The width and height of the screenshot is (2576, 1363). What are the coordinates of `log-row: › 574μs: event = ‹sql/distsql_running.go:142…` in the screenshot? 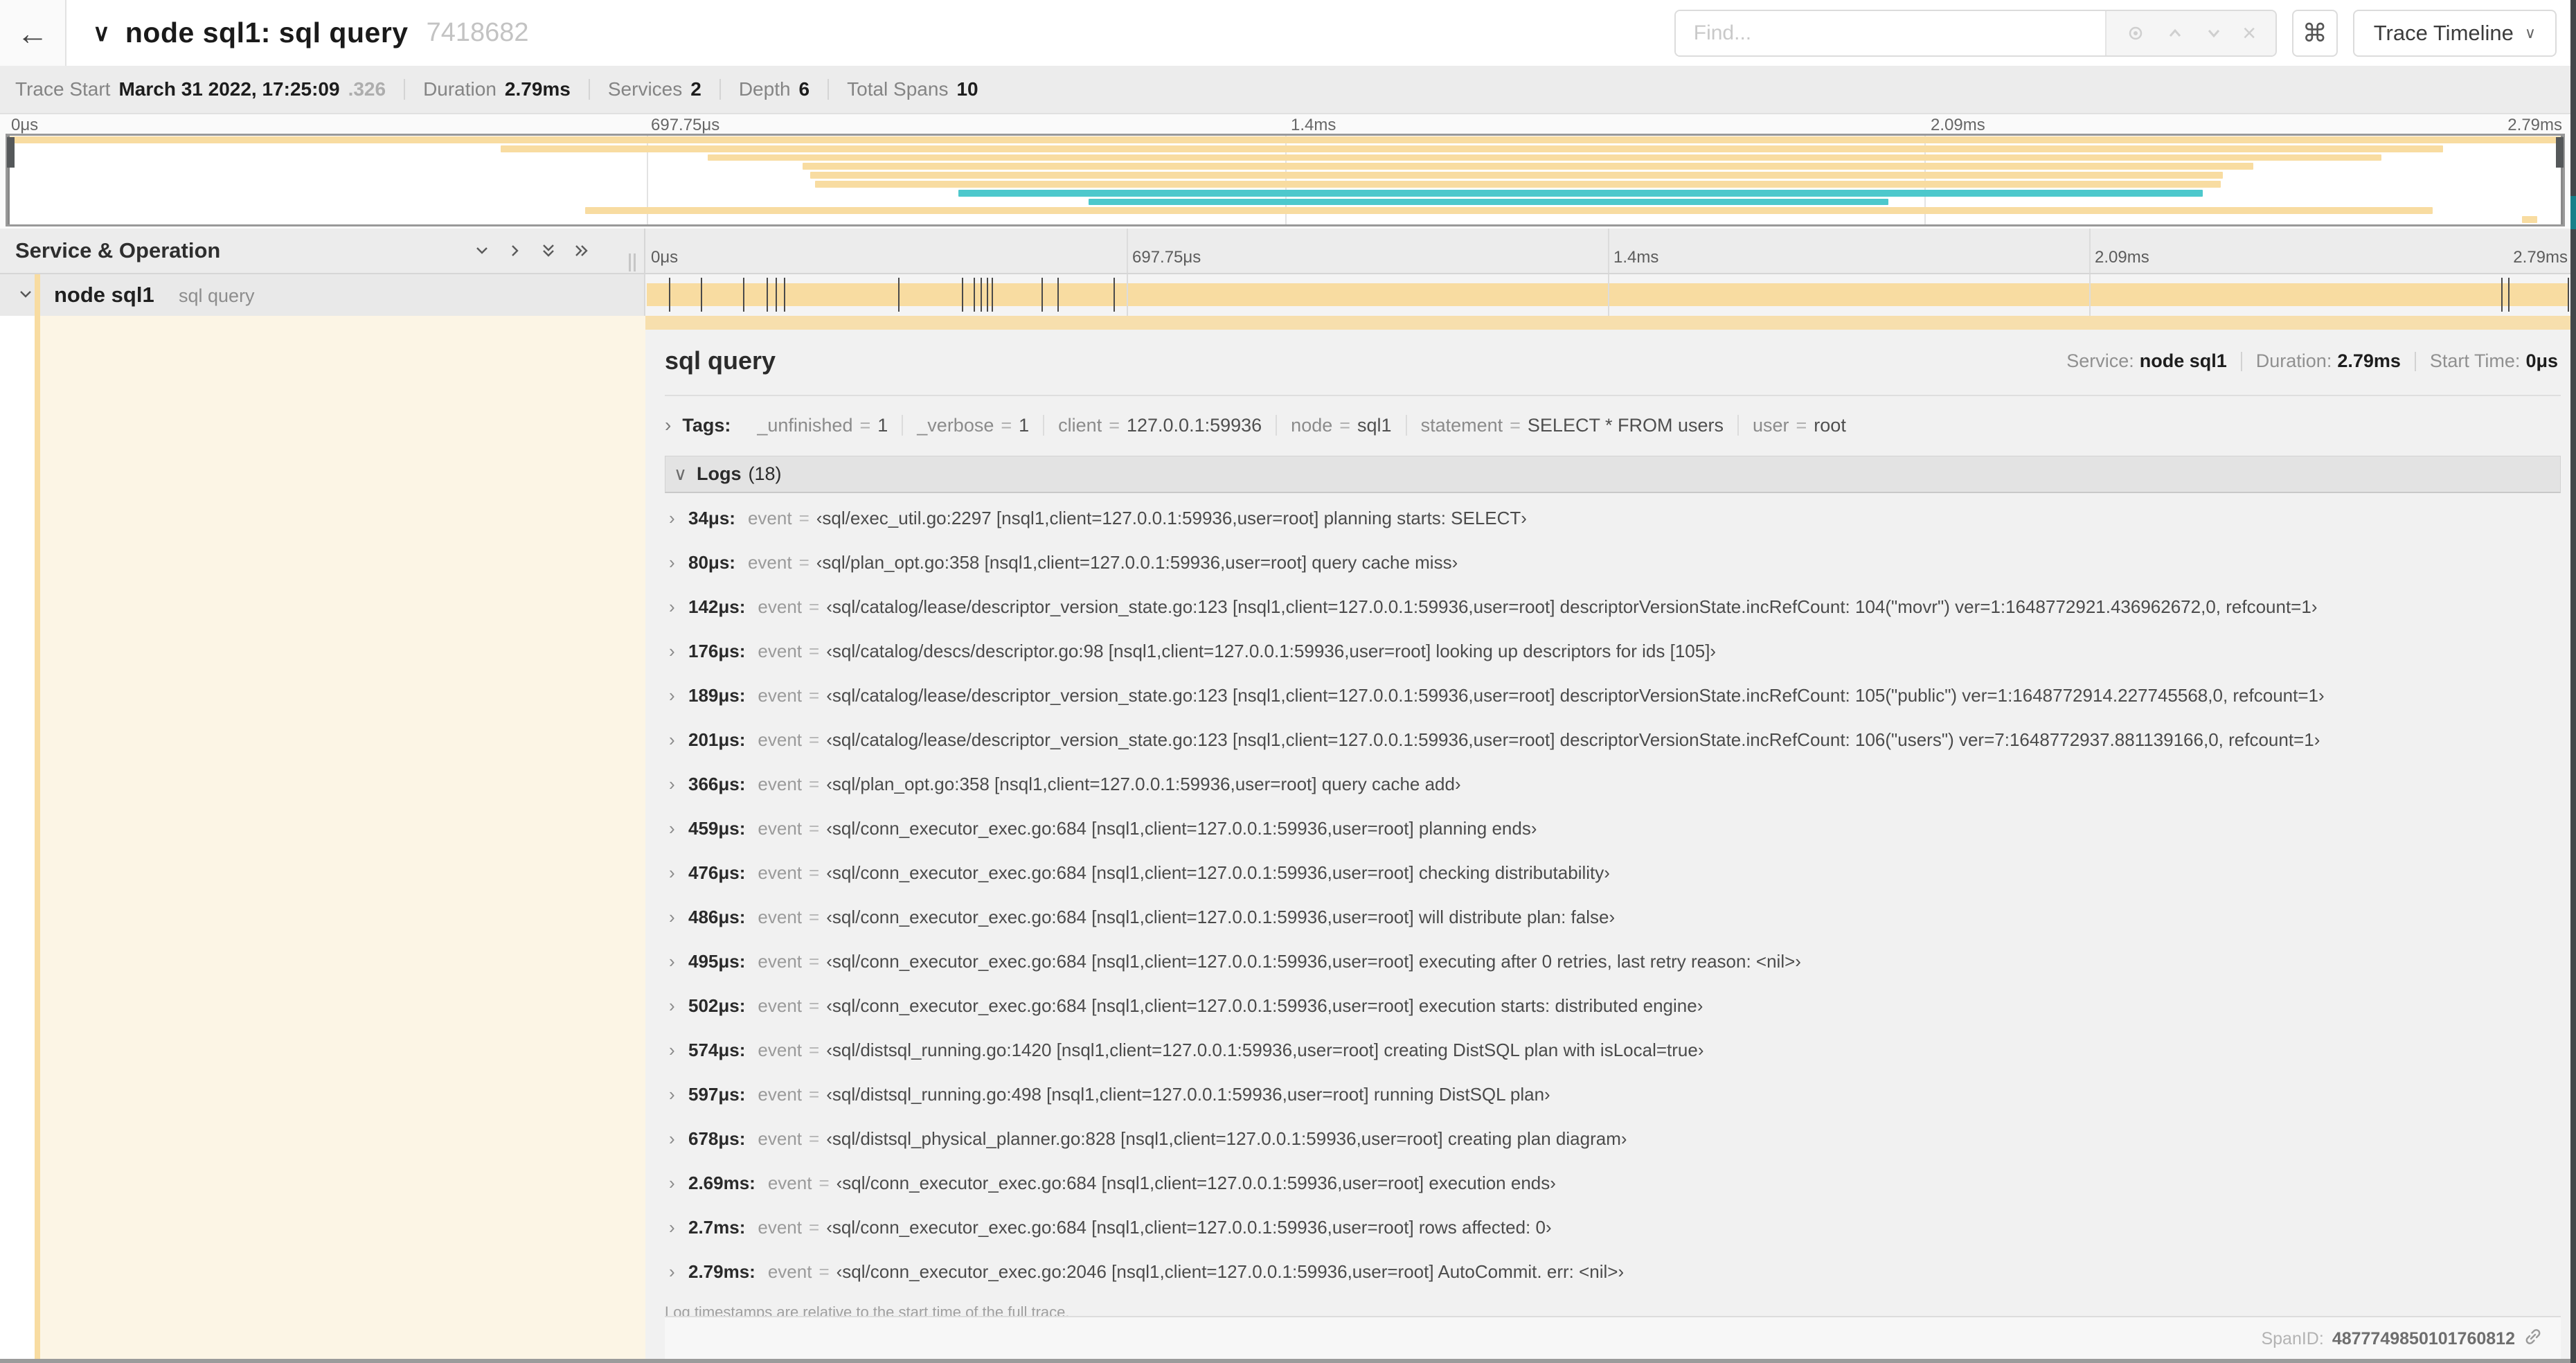 It's located at (1613, 1050).